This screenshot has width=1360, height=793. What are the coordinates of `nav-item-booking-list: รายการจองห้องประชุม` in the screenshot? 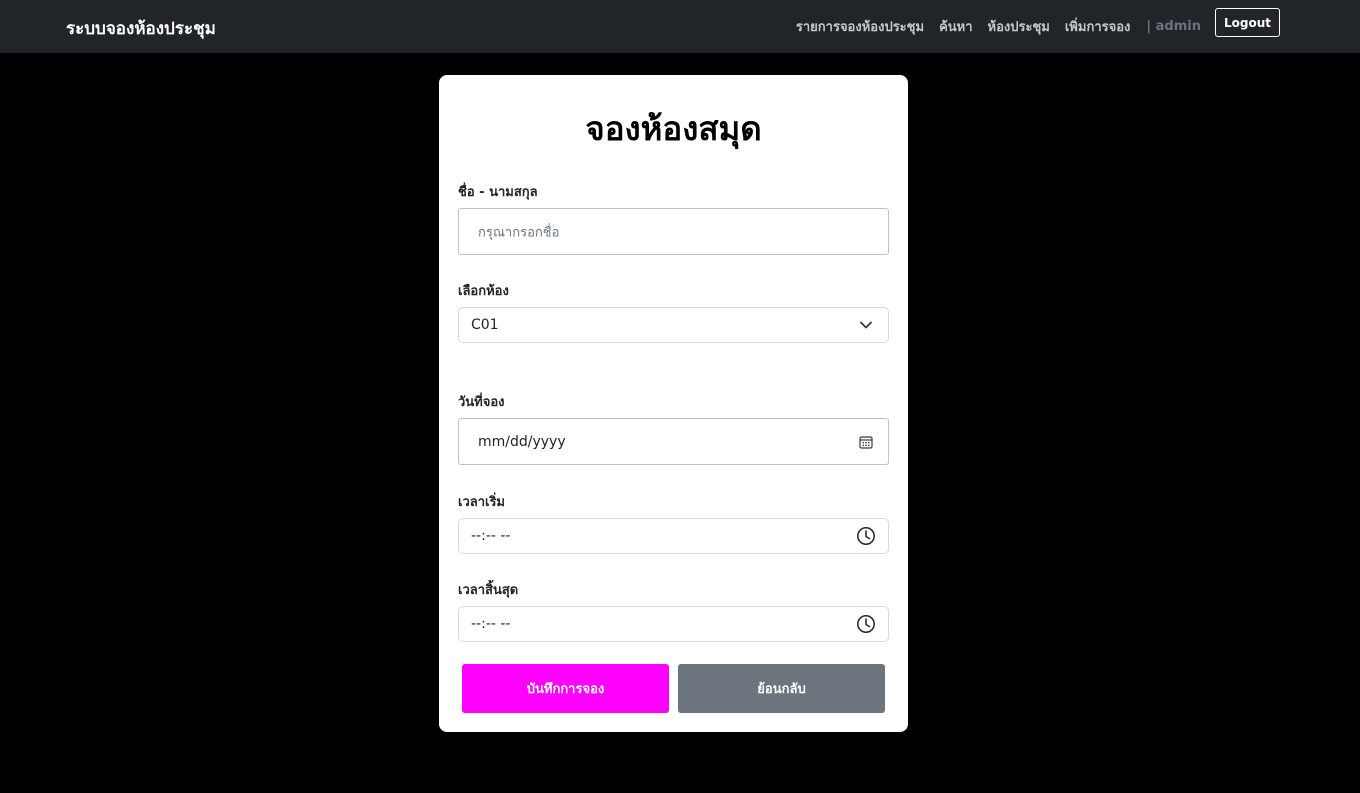 It's located at (860, 26).